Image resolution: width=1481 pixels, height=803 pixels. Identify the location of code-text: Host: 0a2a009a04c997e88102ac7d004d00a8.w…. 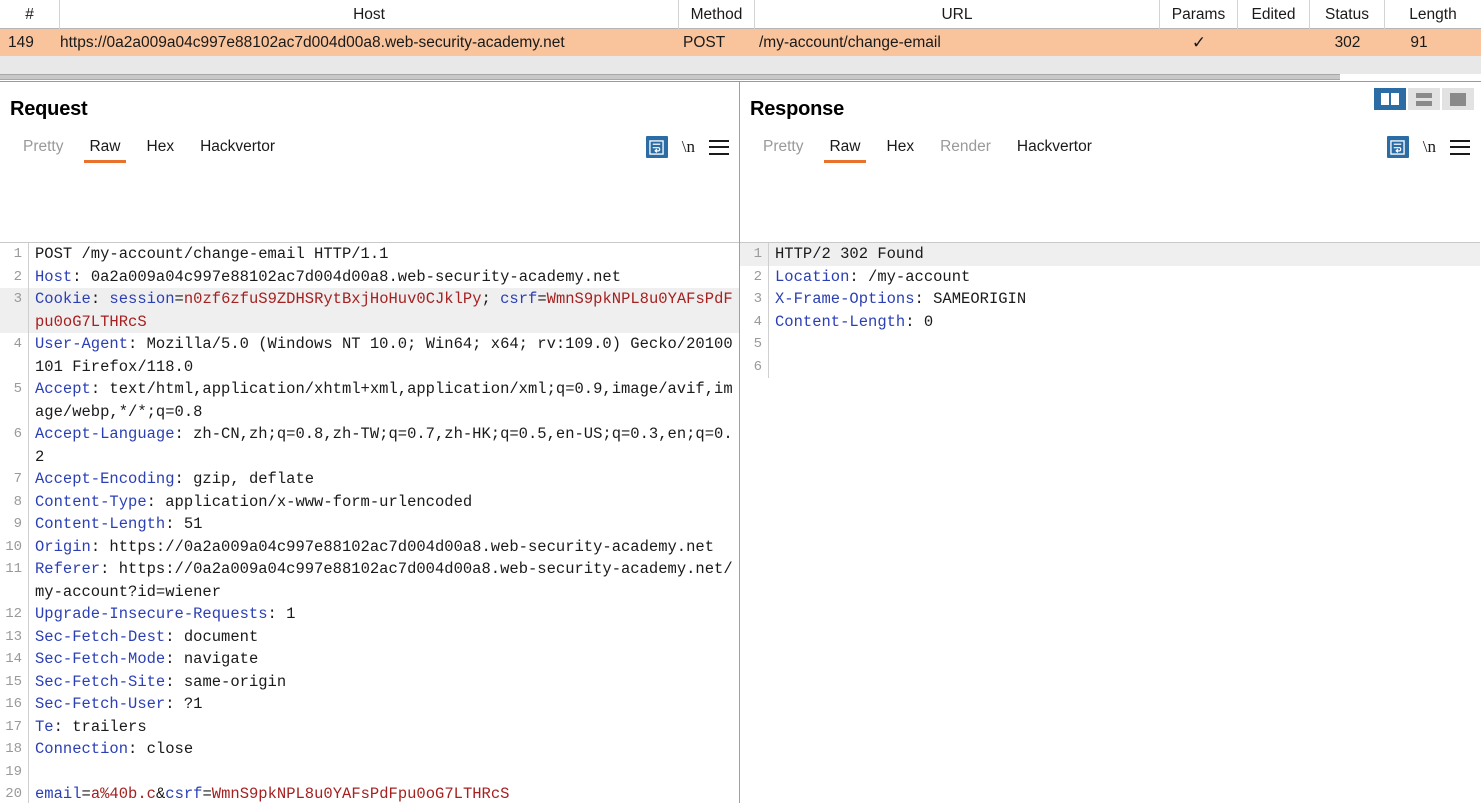
(384, 277).